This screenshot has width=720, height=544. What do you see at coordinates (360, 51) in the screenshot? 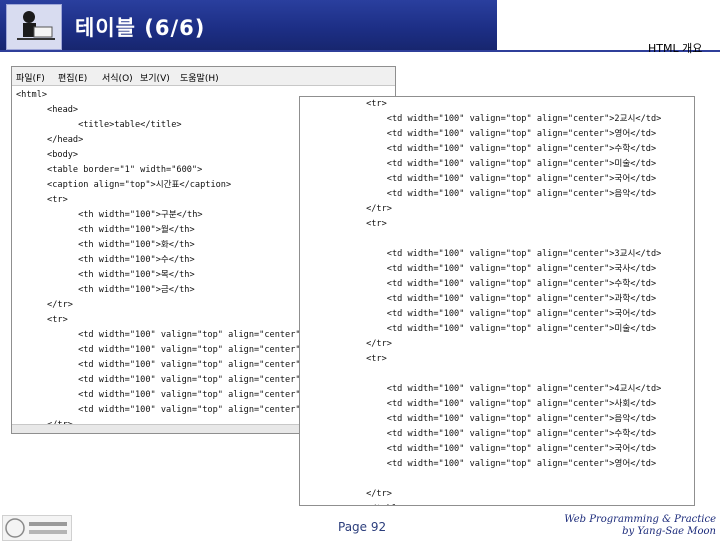
I see `header-divider` at bounding box center [360, 51].